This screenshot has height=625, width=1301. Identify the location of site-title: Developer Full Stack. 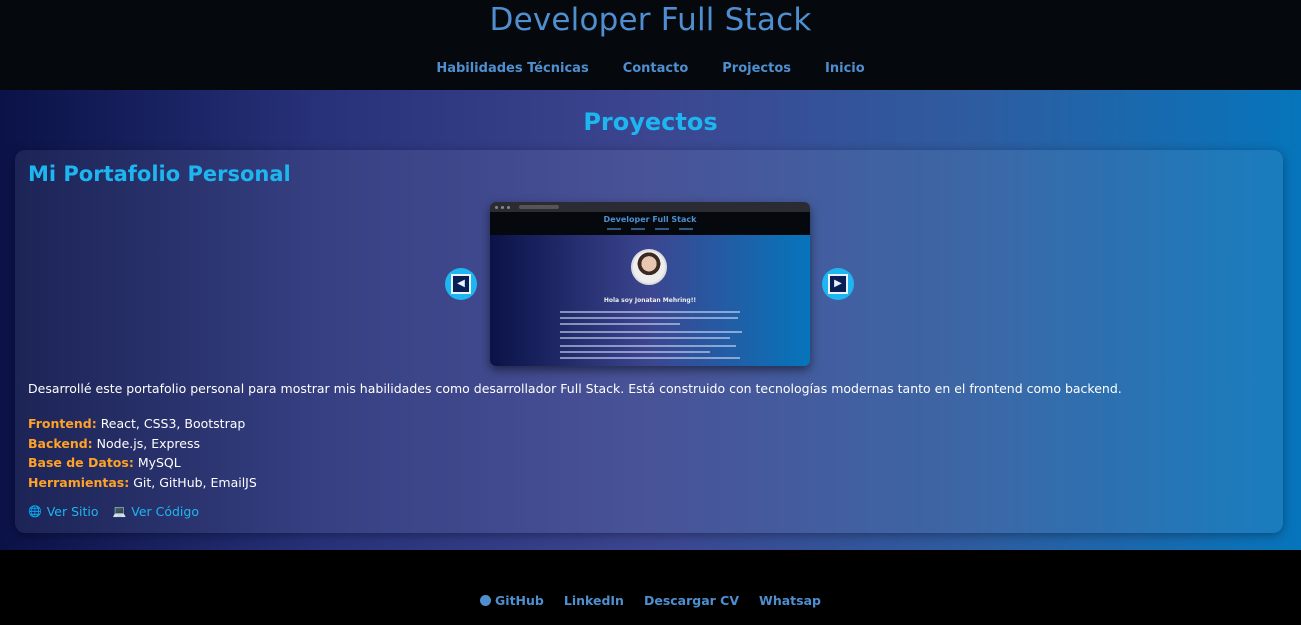
(650, 20).